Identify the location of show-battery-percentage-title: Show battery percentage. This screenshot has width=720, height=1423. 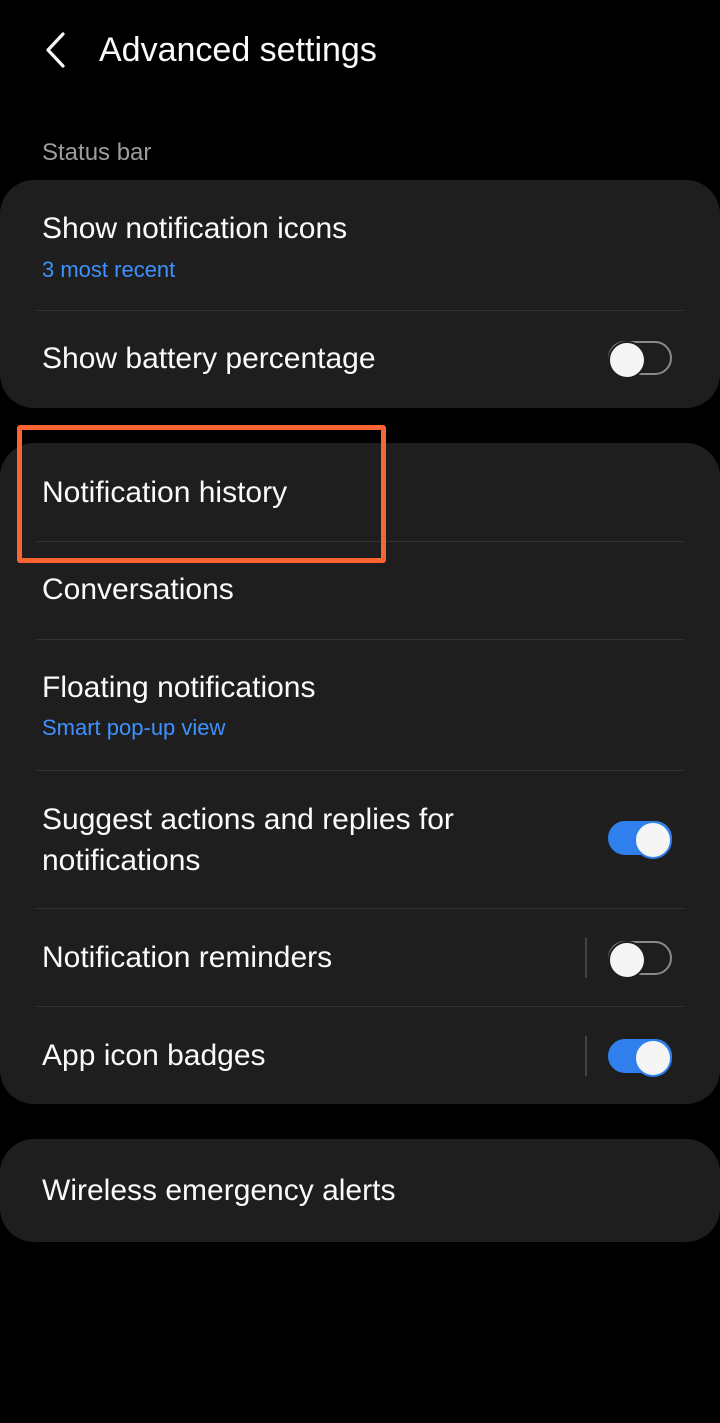
(209, 358).